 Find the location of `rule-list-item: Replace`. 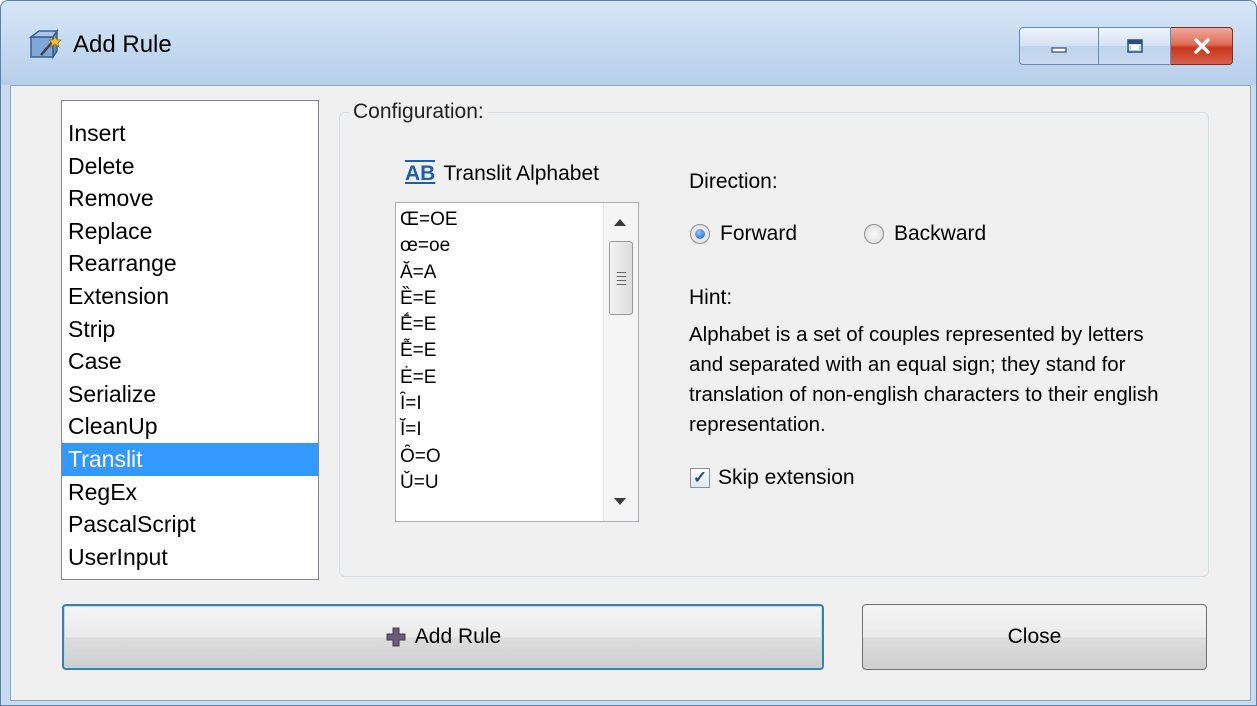

rule-list-item: Replace is located at coordinates (190, 231).